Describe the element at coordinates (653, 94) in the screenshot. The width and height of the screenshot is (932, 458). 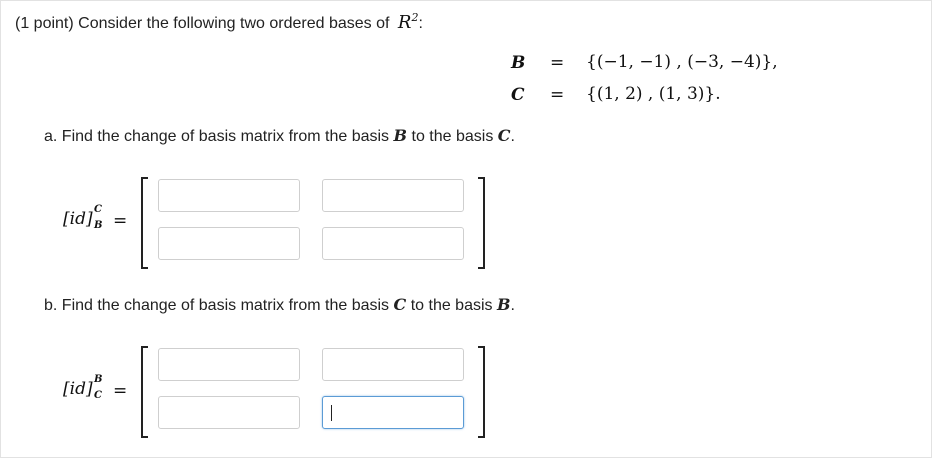
I see `basis-c-value: {(1, 2) , (1, 3)}.` at that location.